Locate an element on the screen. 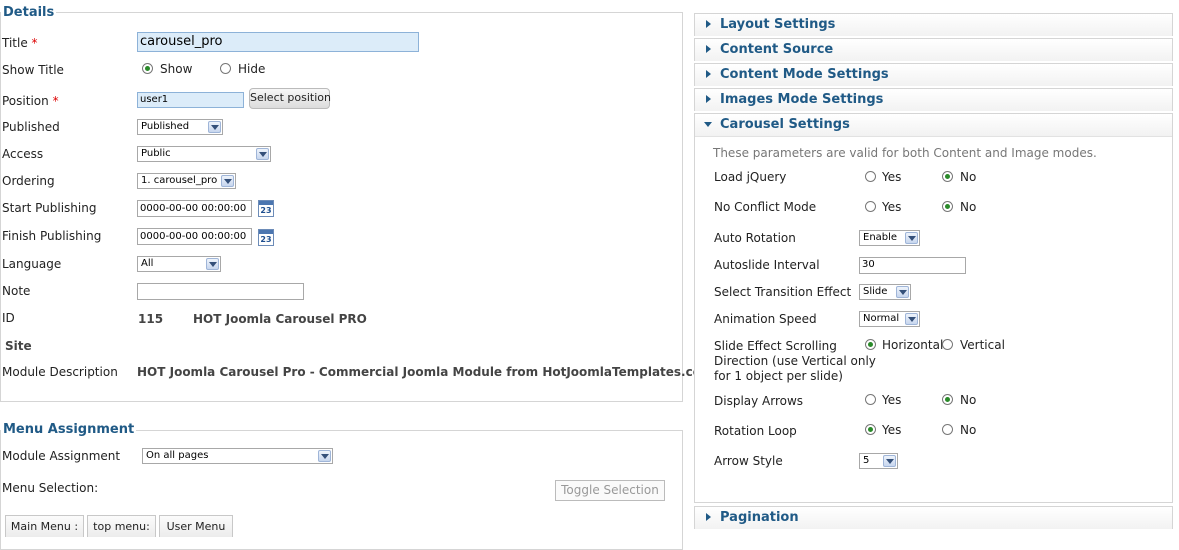  calendar-icon-number: 23 is located at coordinates (266, 210).